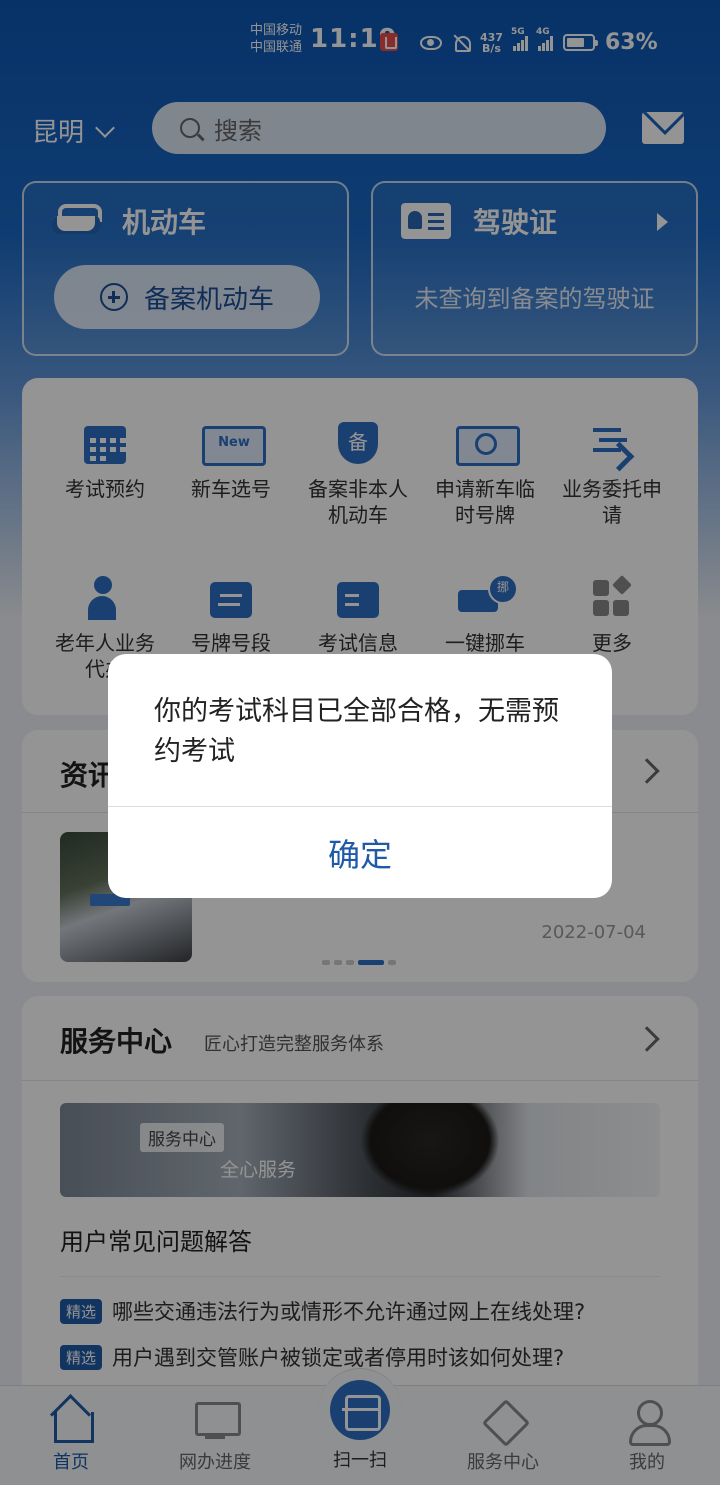  Describe the element at coordinates (360, 852) in the screenshot. I see `confirm-button: 确定` at that location.